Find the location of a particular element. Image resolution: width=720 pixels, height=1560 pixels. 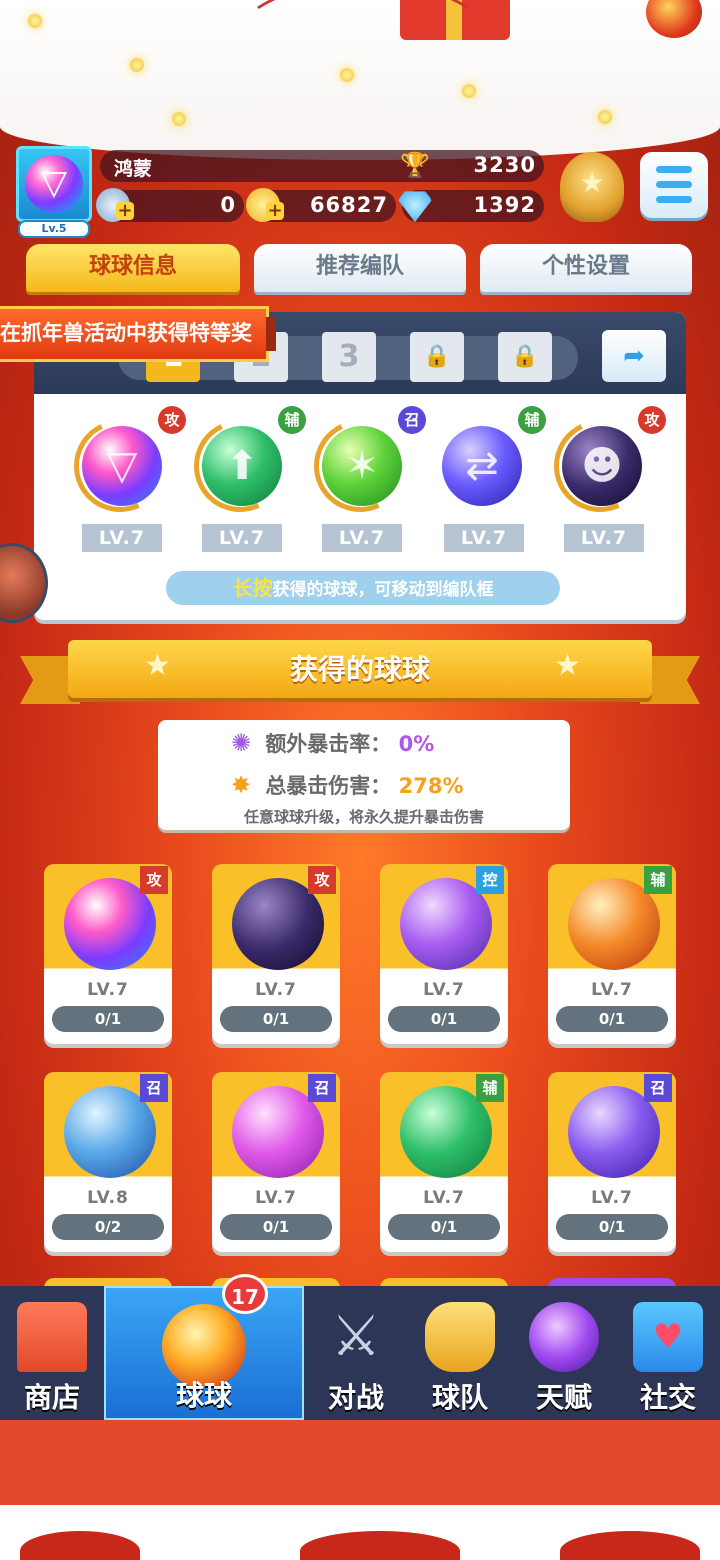

crossed-swords-icon: ⚔ is located at coordinates (356, 1336).